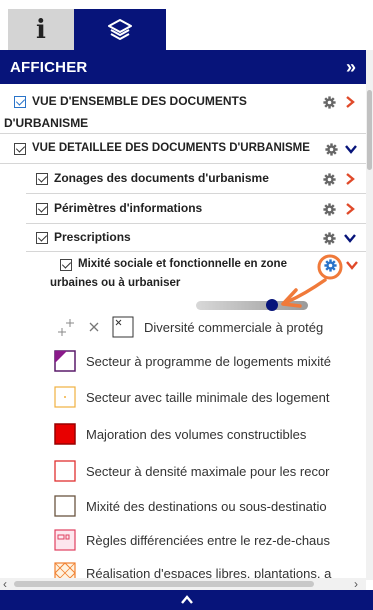  I want to click on tree-item-label: Mixité sociale et fonctionnelle en zone, so click(182, 264).